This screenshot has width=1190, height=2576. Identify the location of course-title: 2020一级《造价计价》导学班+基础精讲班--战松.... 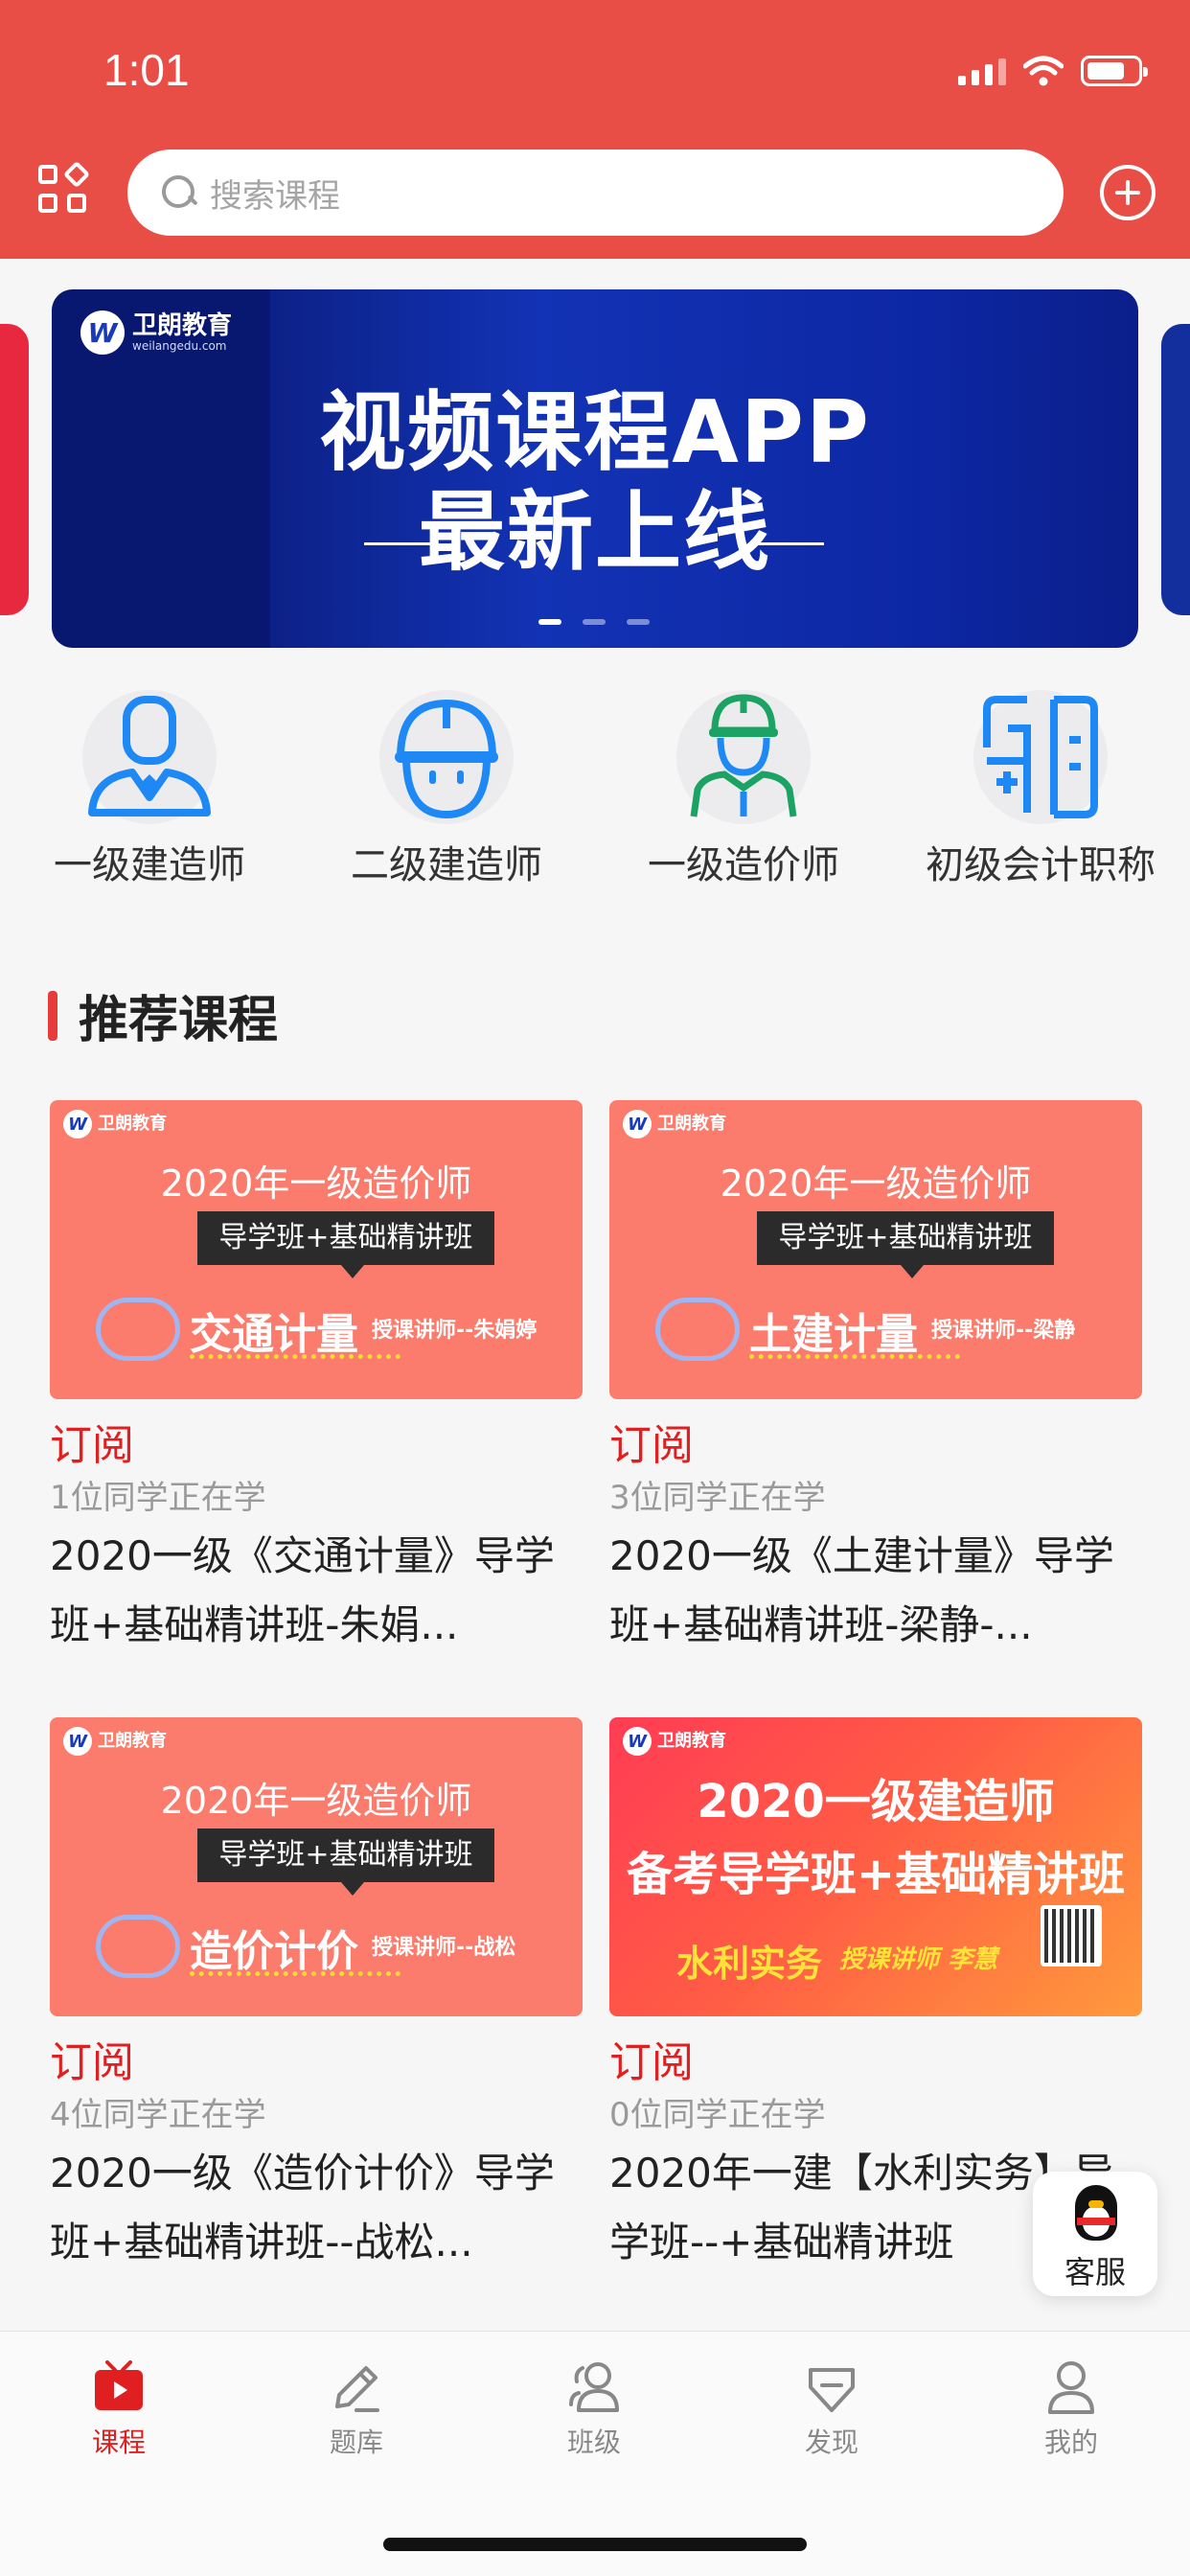
(317, 2208).